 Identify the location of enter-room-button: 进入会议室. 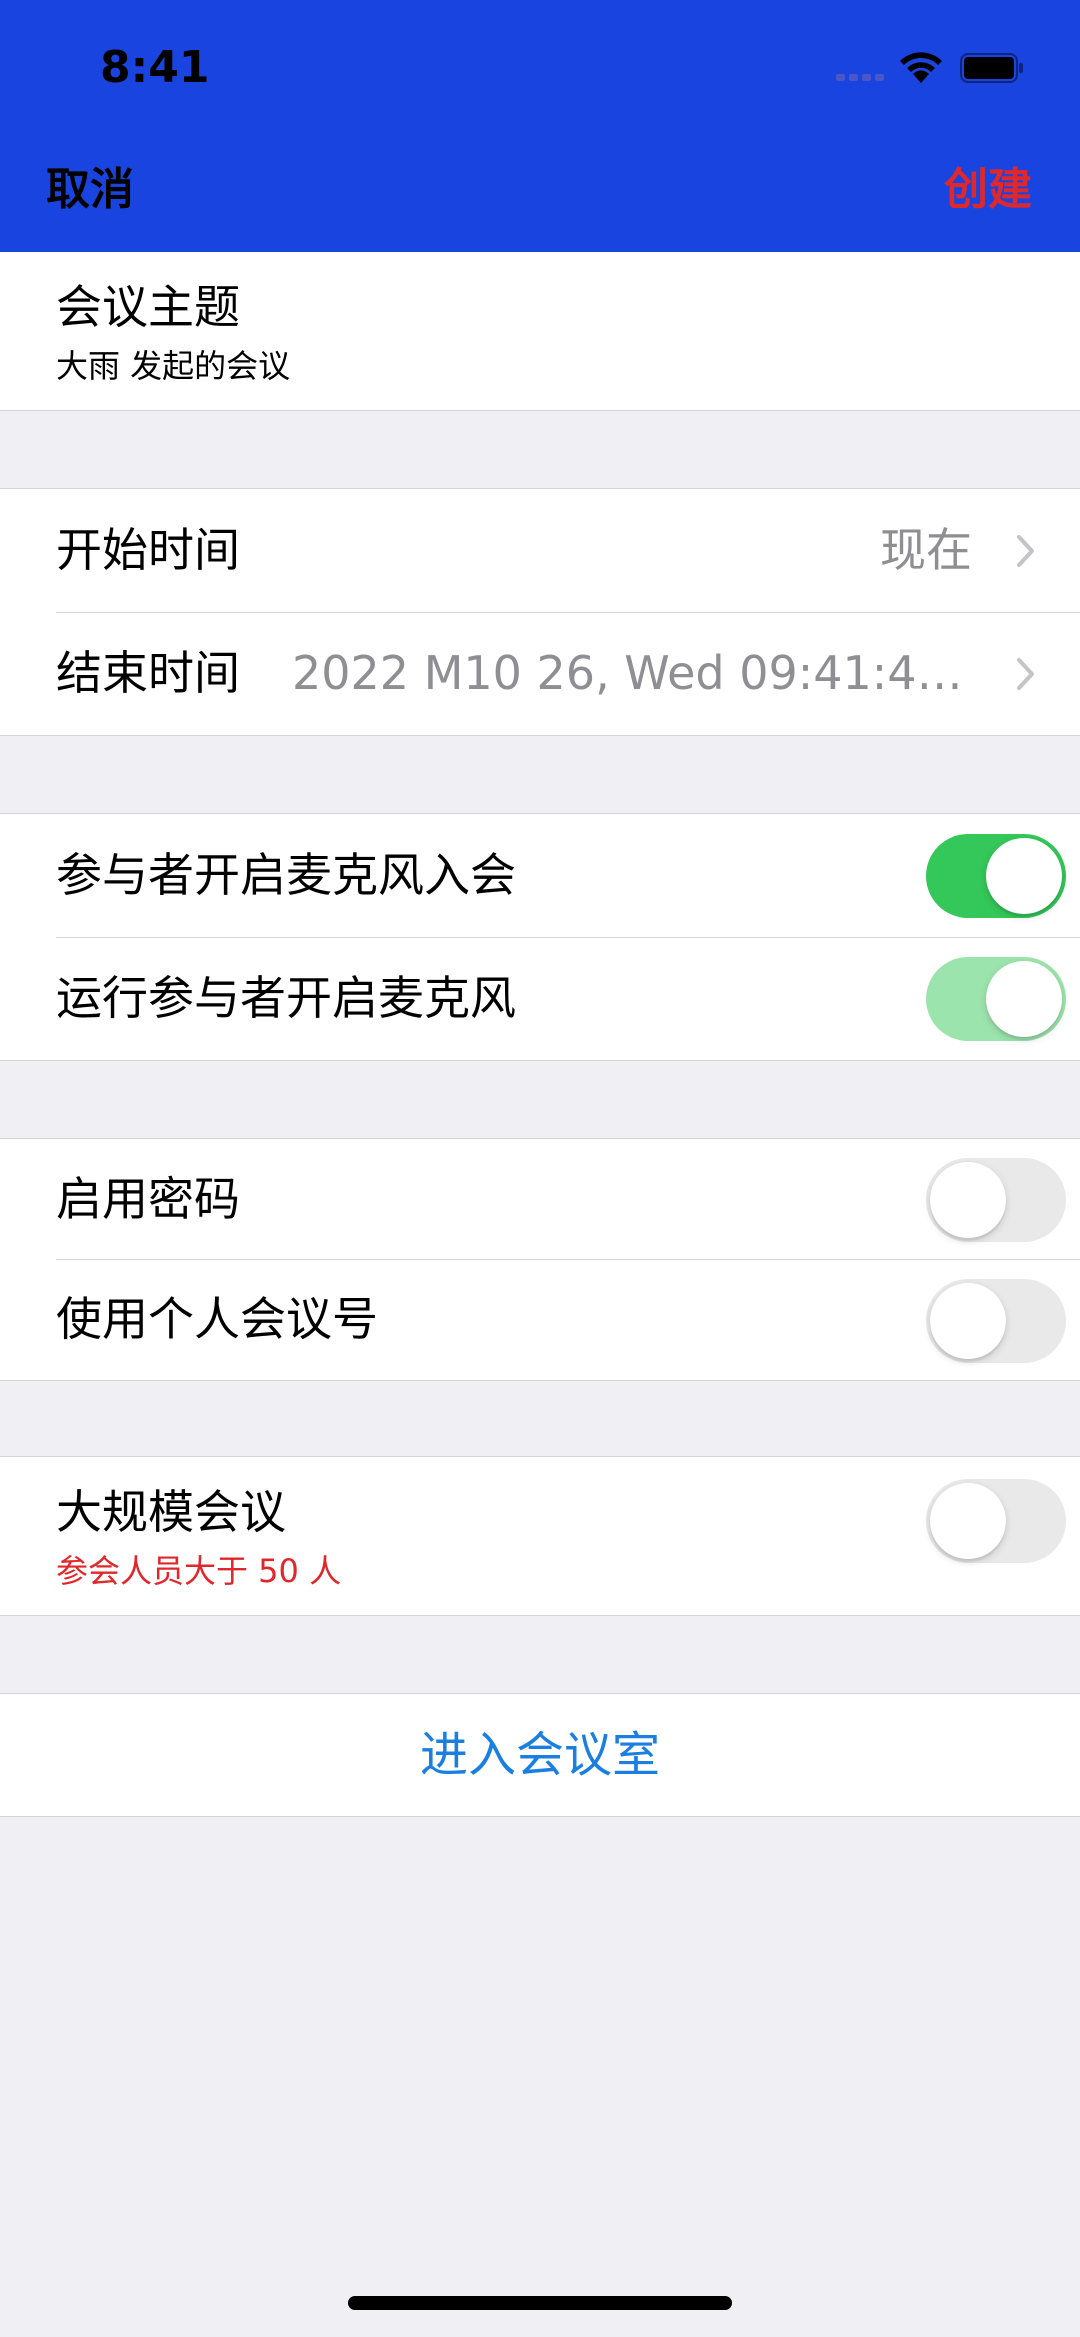
(540, 1755).